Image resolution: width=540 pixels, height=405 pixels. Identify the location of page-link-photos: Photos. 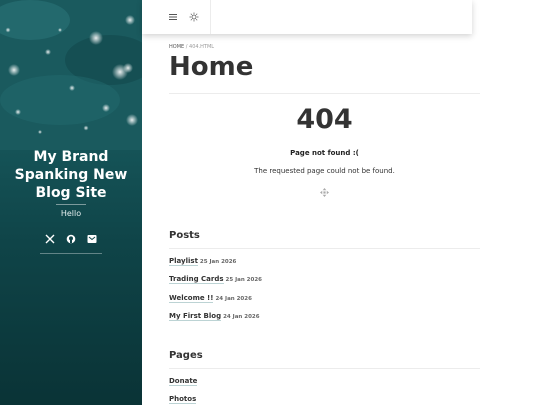
(183, 399).